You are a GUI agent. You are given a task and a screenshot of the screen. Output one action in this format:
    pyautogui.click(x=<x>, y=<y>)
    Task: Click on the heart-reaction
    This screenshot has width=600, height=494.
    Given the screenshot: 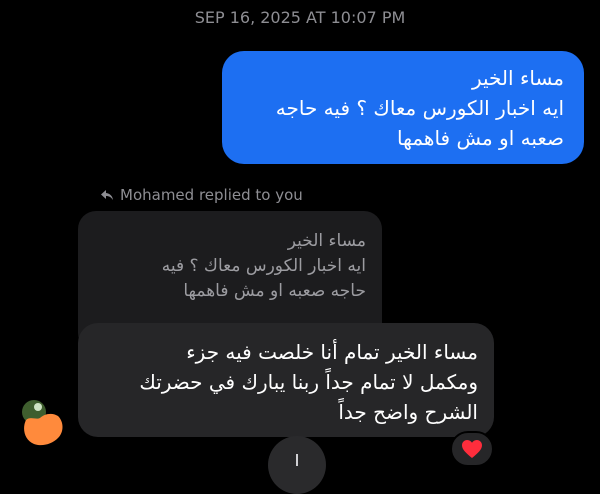 What is the action you would take?
    pyautogui.click(x=472, y=449)
    